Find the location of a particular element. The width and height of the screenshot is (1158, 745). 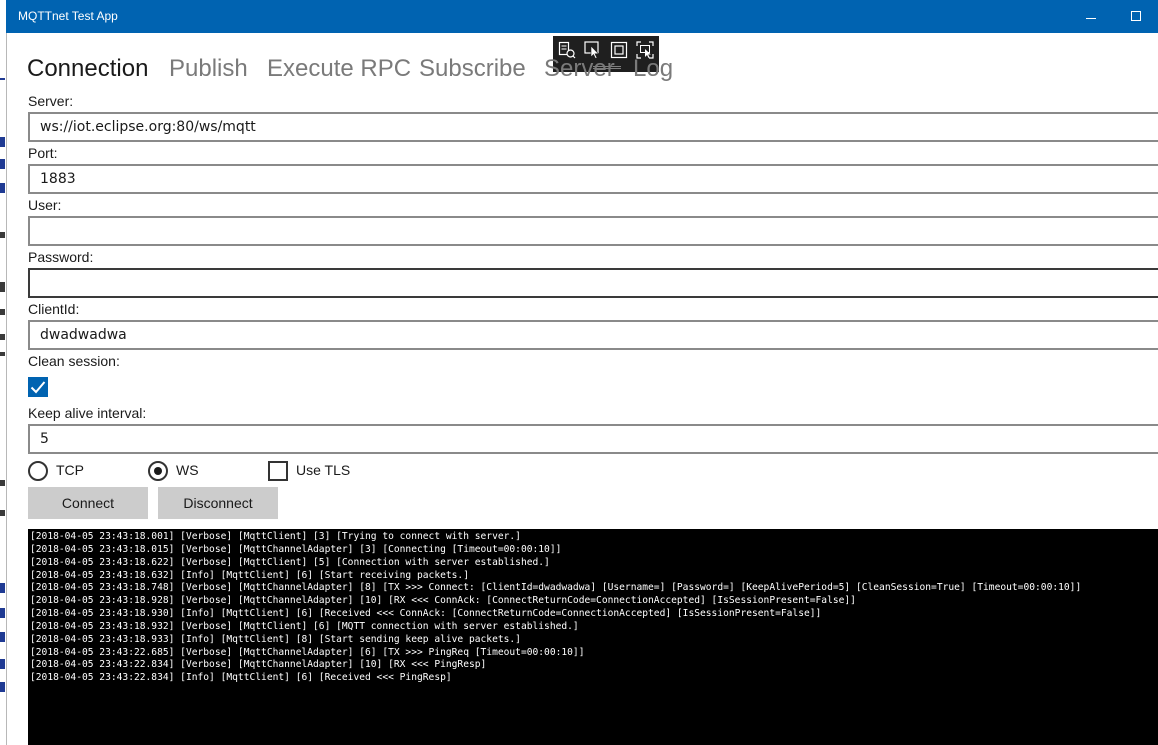

clientid-label: ClientId: is located at coordinates (54, 309).